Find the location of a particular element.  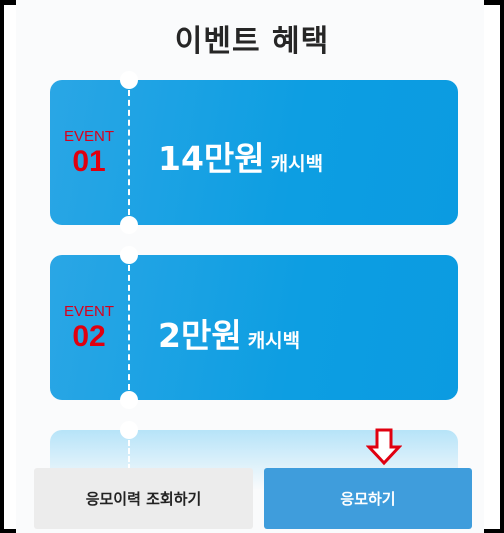

event-badge: EVENT 01 is located at coordinates (89, 152).